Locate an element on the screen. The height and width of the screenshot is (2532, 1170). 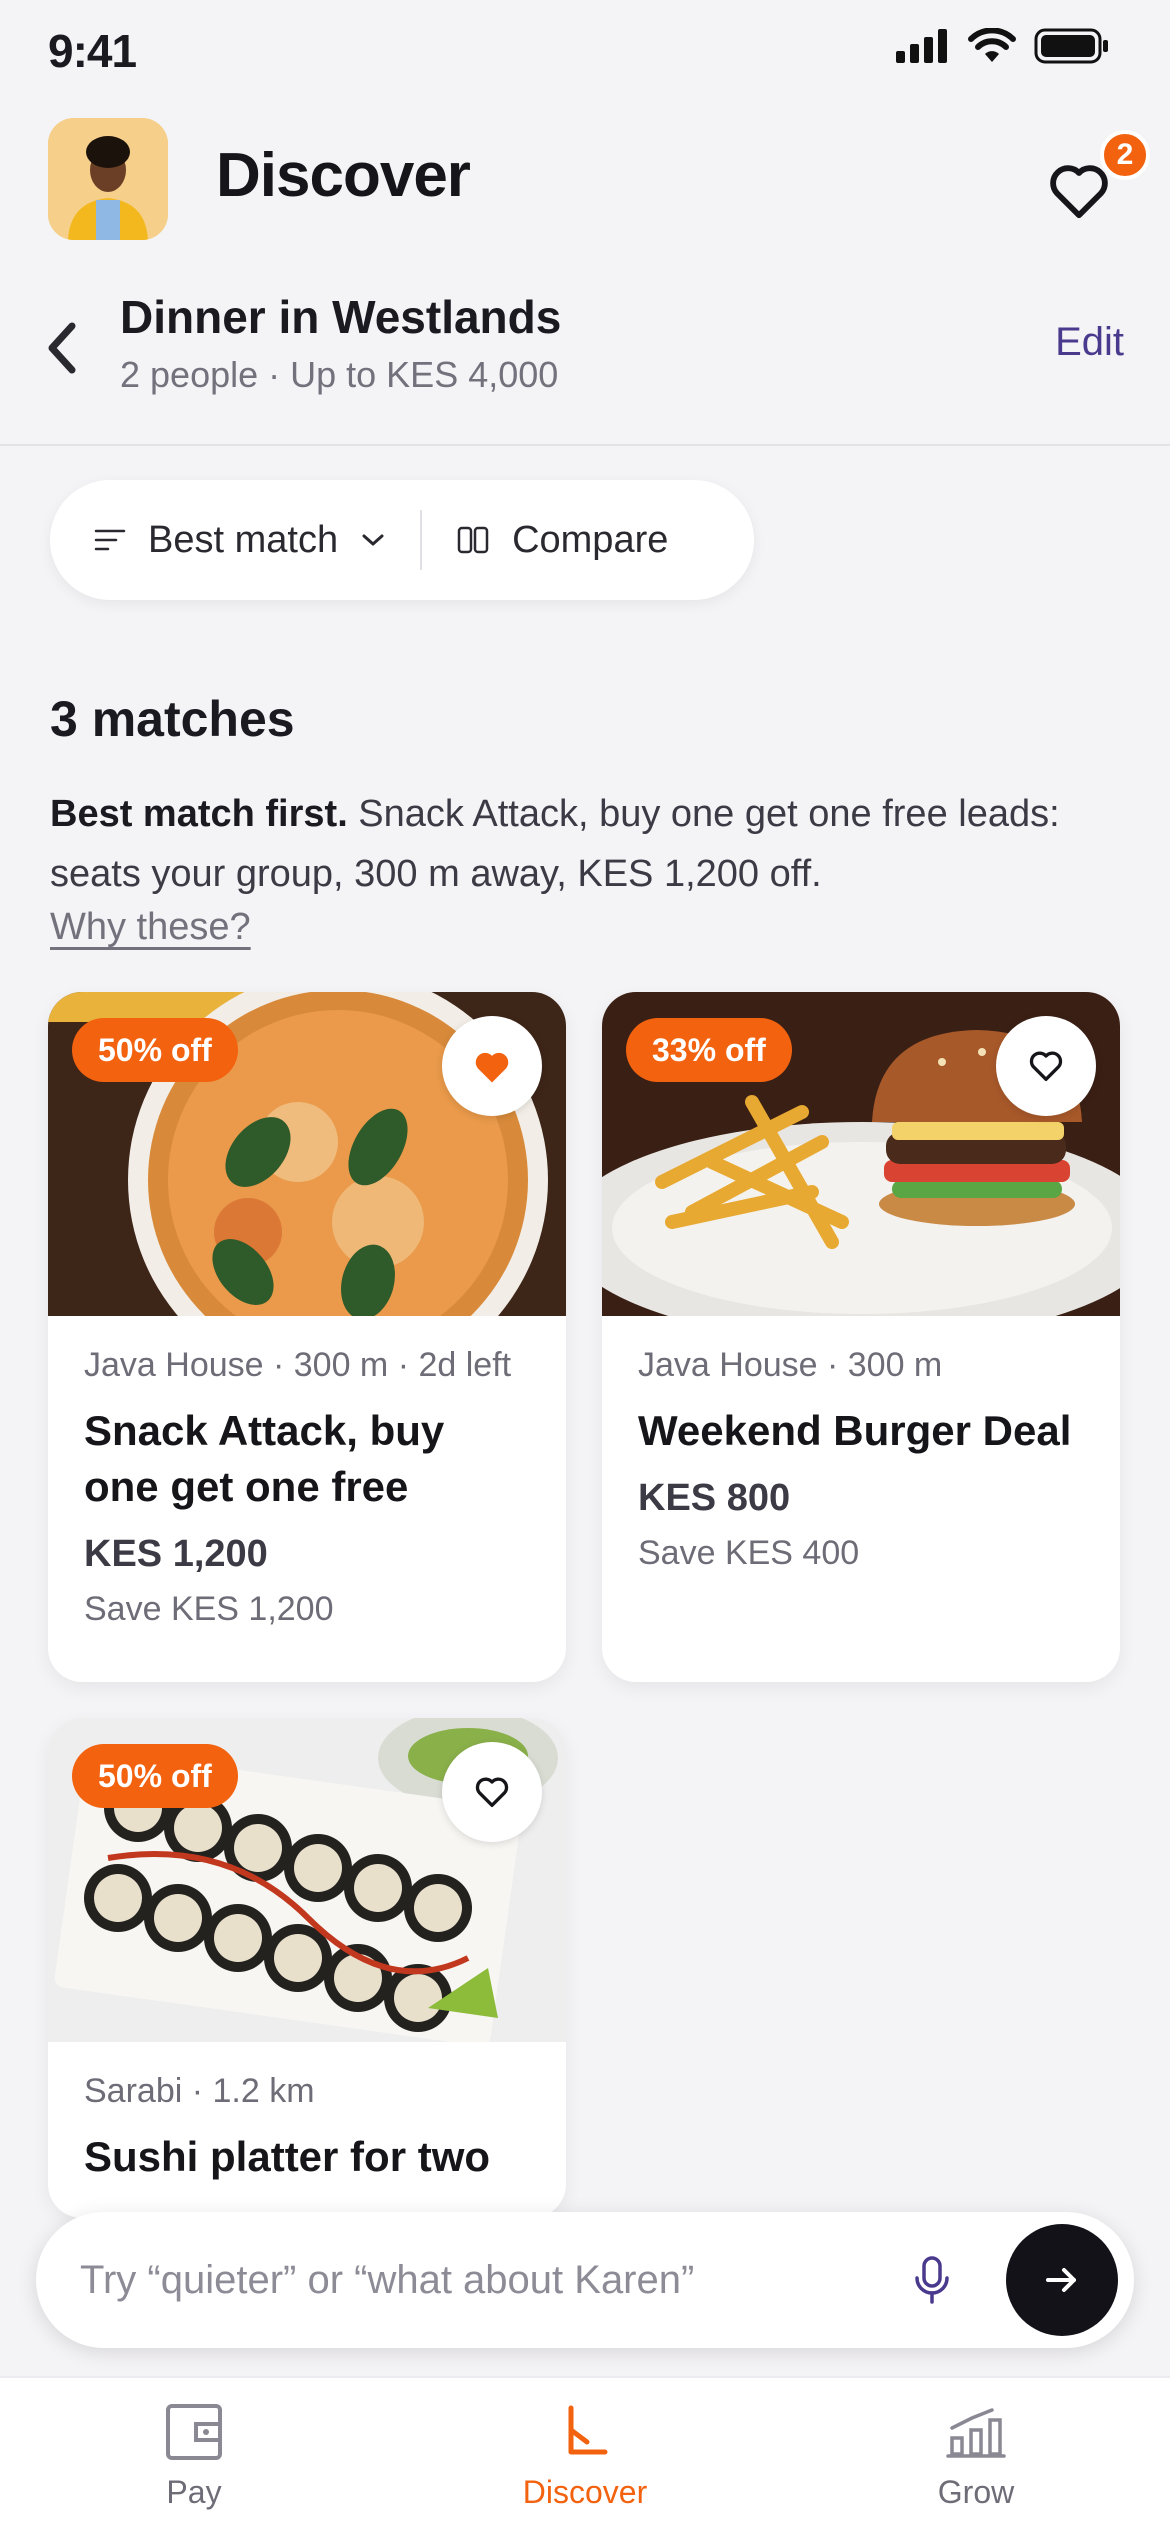
deal-meta: Java House · 300 m · 2d left is located at coordinates (298, 1365).